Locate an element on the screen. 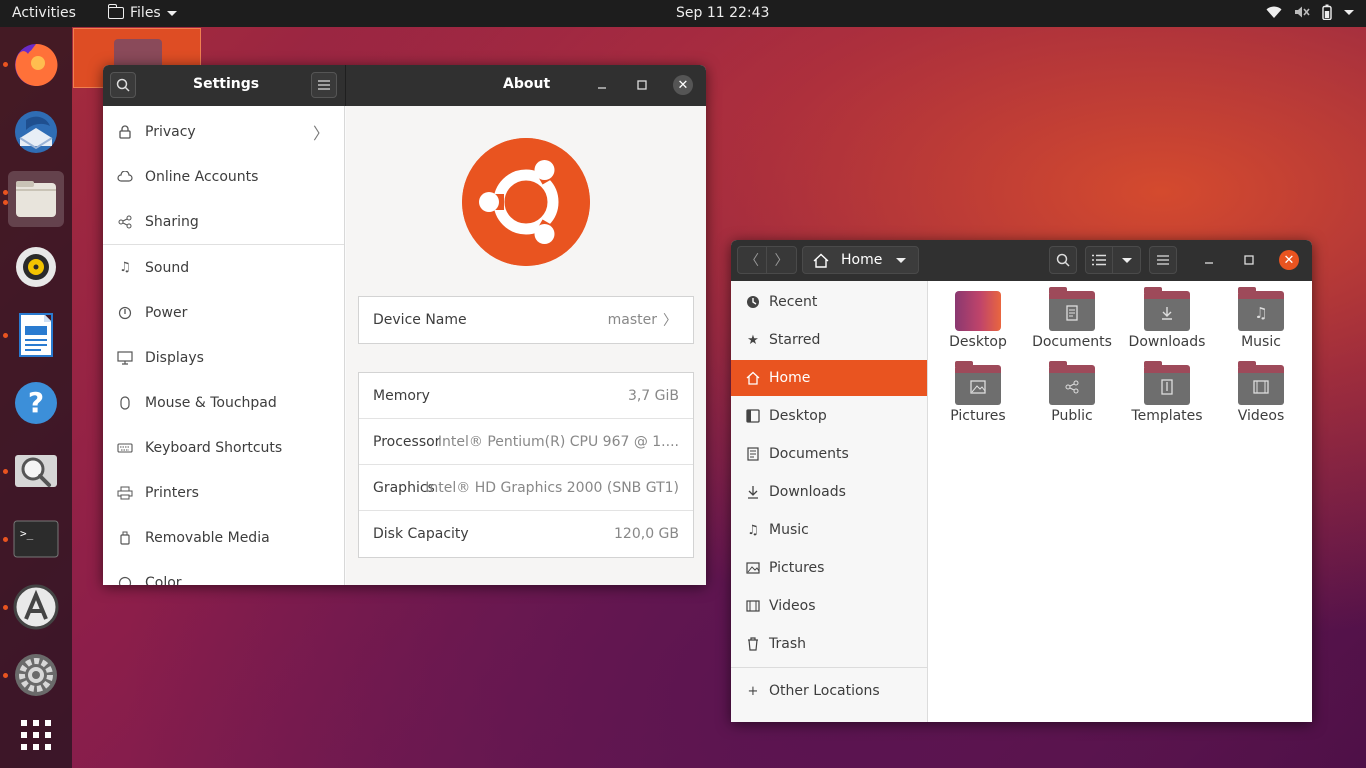 The height and width of the screenshot is (768, 1366). places-item-recent: Recent is located at coordinates (829, 302).